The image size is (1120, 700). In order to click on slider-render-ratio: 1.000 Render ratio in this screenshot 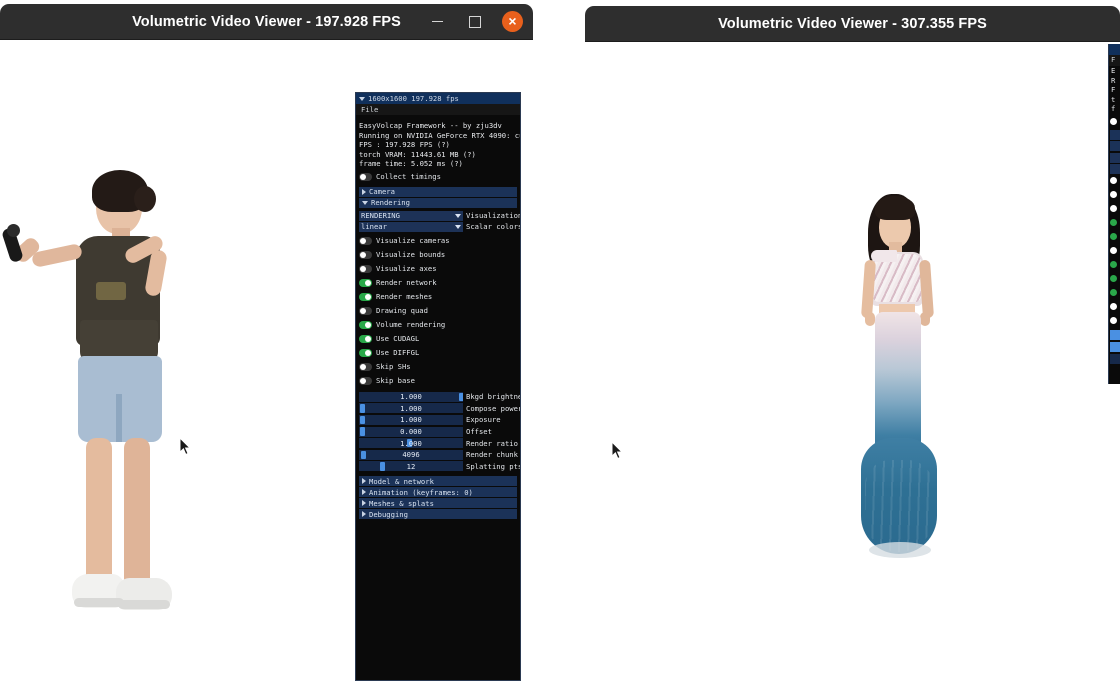, I will do `click(438, 443)`.